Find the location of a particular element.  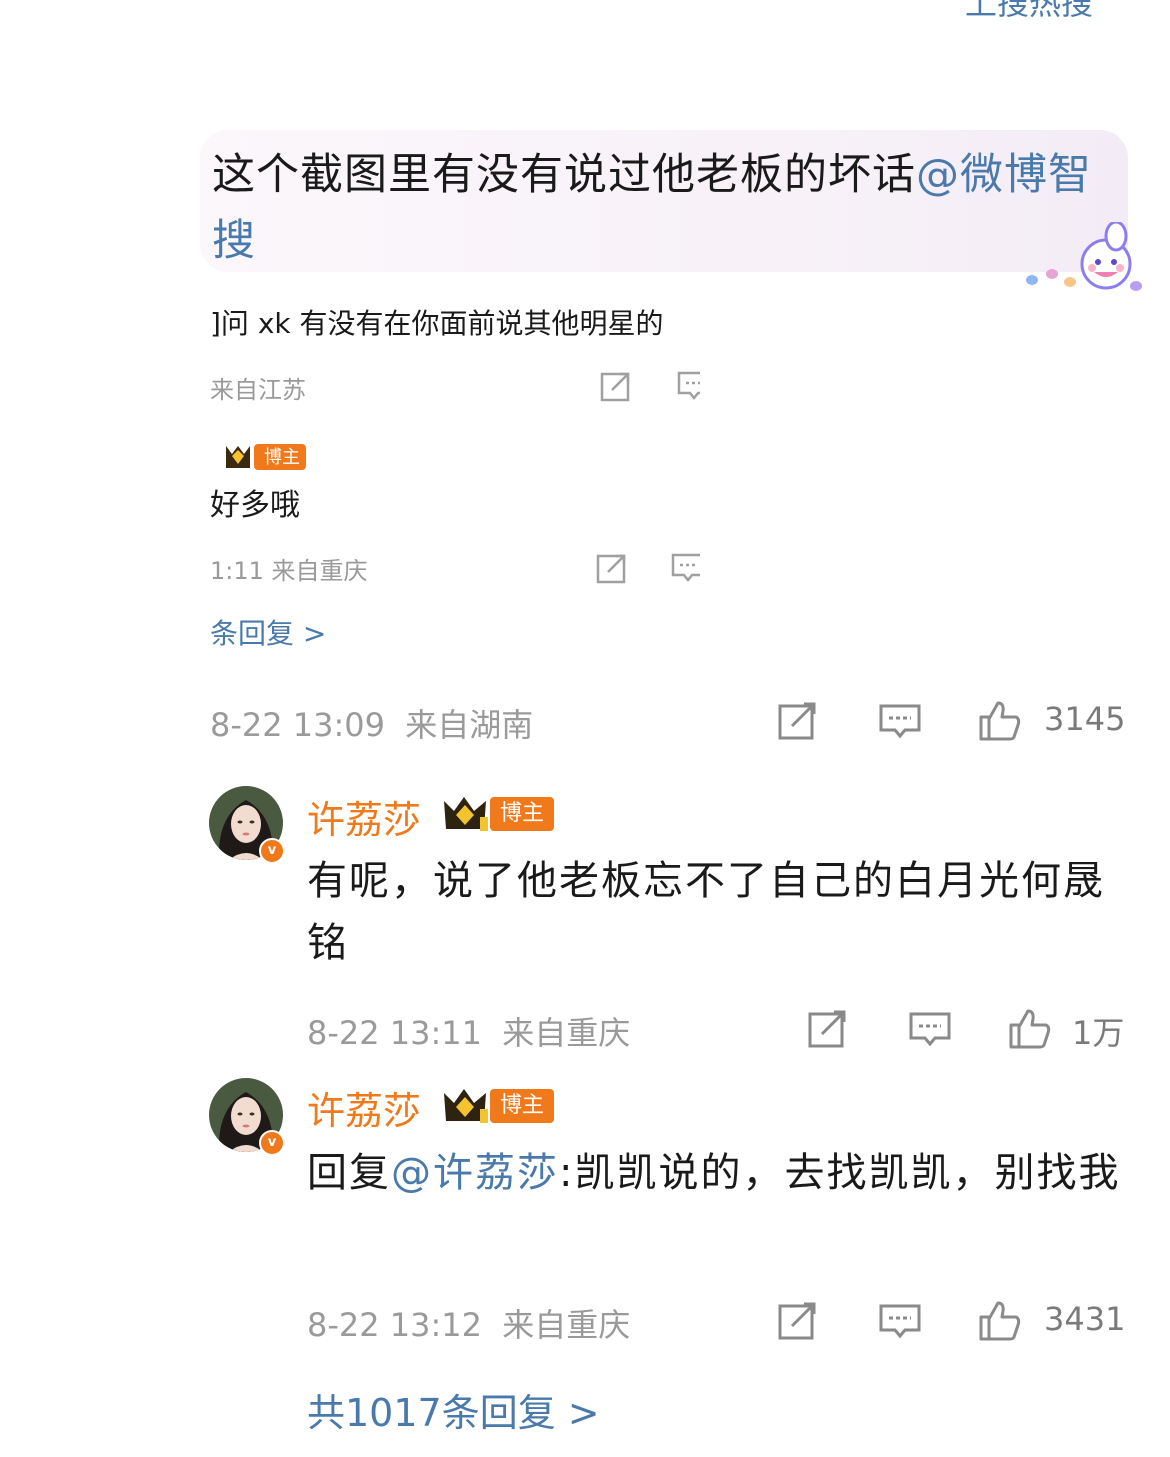

preview-badge-label: 博主 is located at coordinates (282, 457).